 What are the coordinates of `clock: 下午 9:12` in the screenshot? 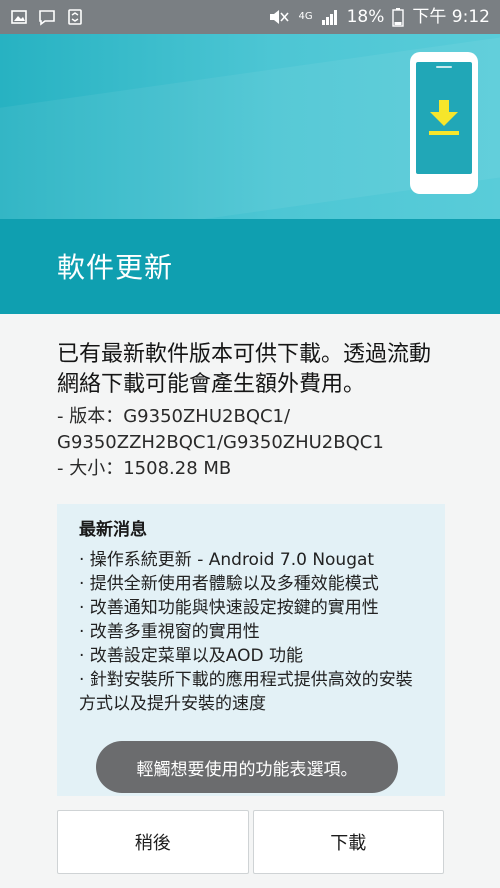 It's located at (451, 16).